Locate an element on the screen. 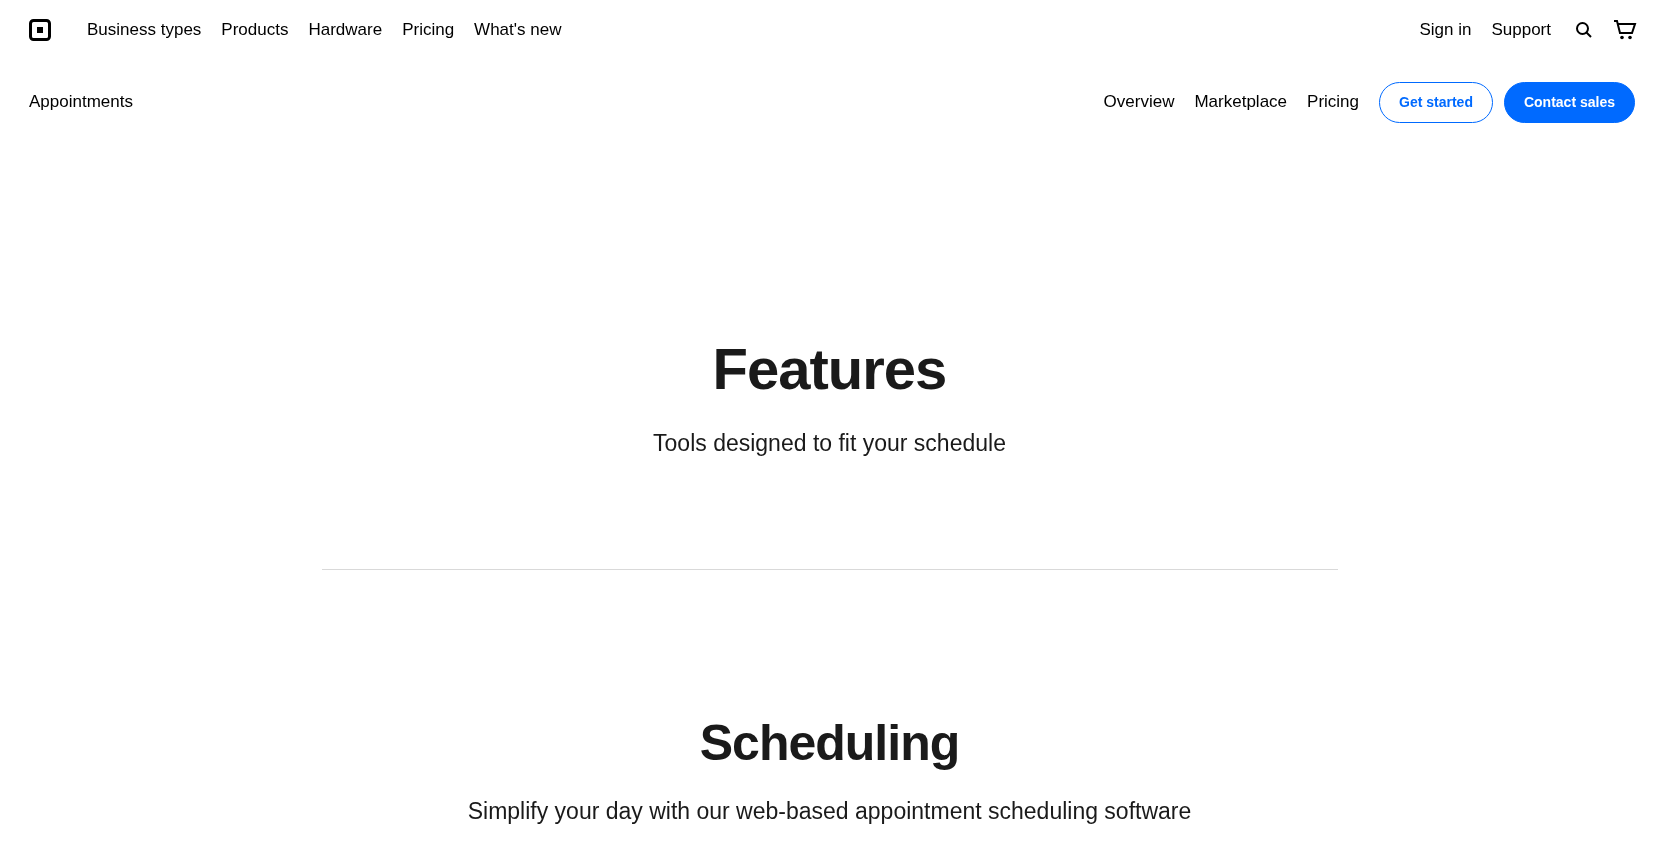  section-subheading: Simplify your day with our web-based appointment scheduling software is located at coordinates (829, 811).